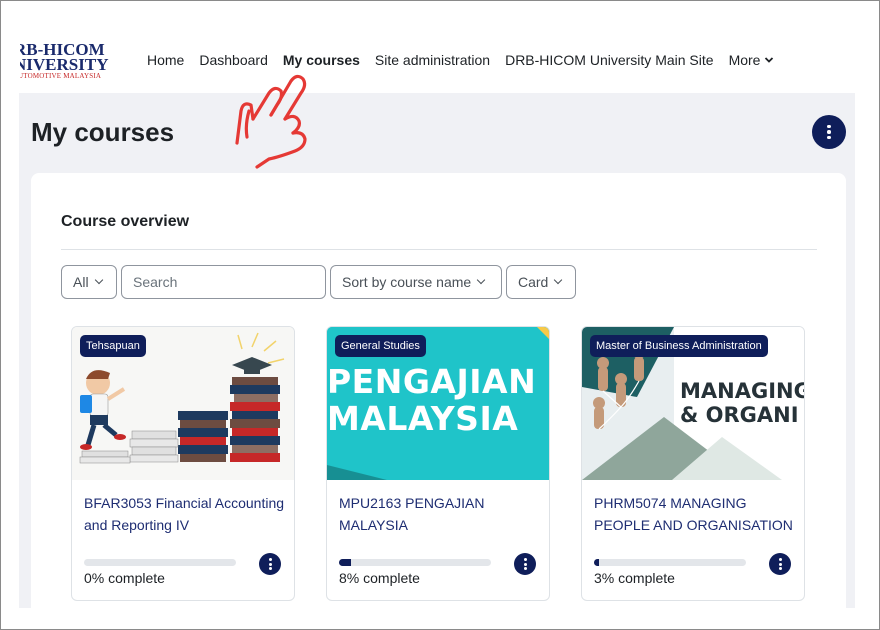 This screenshot has width=880, height=630. What do you see at coordinates (679, 346) in the screenshot?
I see `course-category-badge: Master of Business Administration` at bounding box center [679, 346].